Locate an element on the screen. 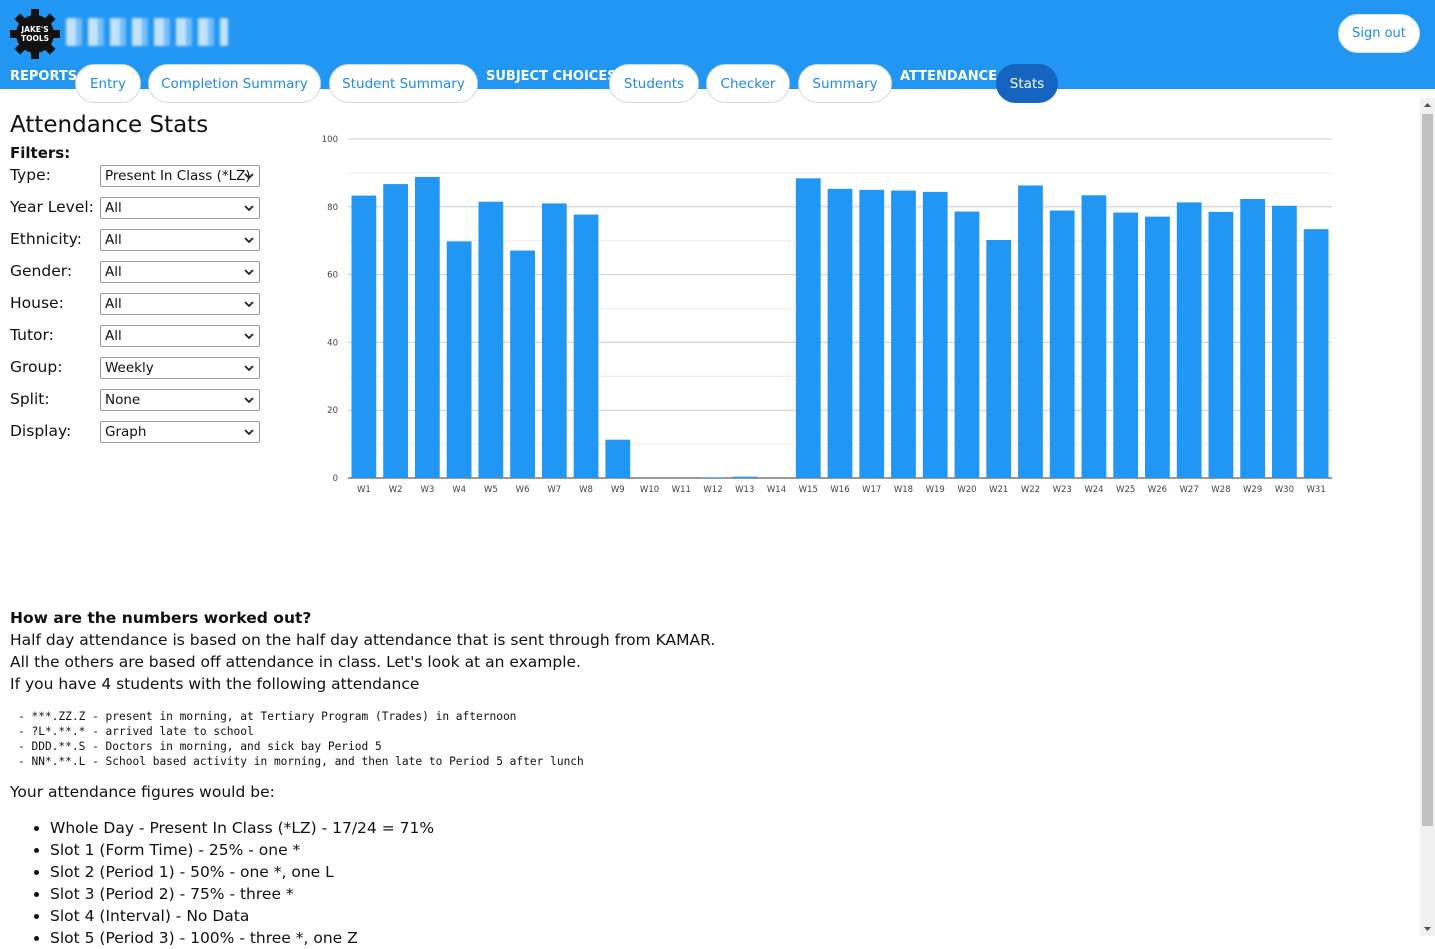  filter-display: Display: Graph is located at coordinates (136, 433).